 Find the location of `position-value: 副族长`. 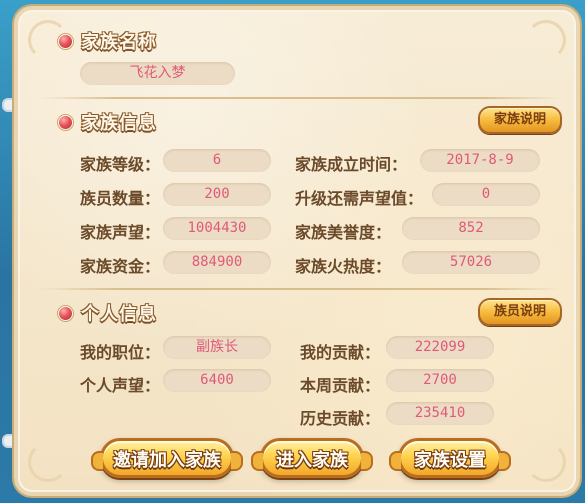

position-value: 副族长 is located at coordinates (217, 347).